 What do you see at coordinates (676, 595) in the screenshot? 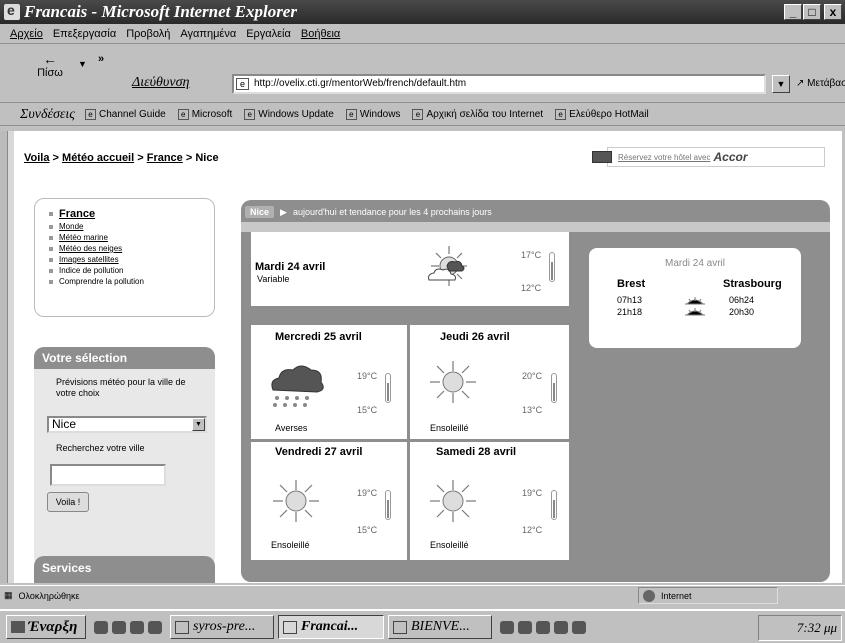
I see `zone-label: Internet` at bounding box center [676, 595].